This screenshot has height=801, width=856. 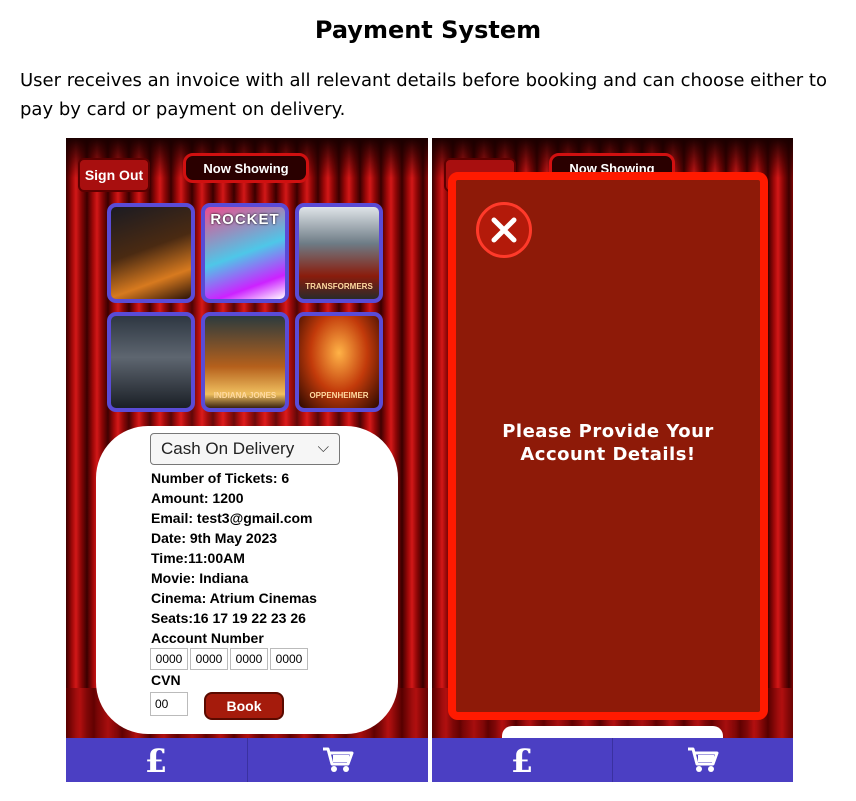 I want to click on payment-method-value: Cash On Delivery, so click(x=228, y=448).